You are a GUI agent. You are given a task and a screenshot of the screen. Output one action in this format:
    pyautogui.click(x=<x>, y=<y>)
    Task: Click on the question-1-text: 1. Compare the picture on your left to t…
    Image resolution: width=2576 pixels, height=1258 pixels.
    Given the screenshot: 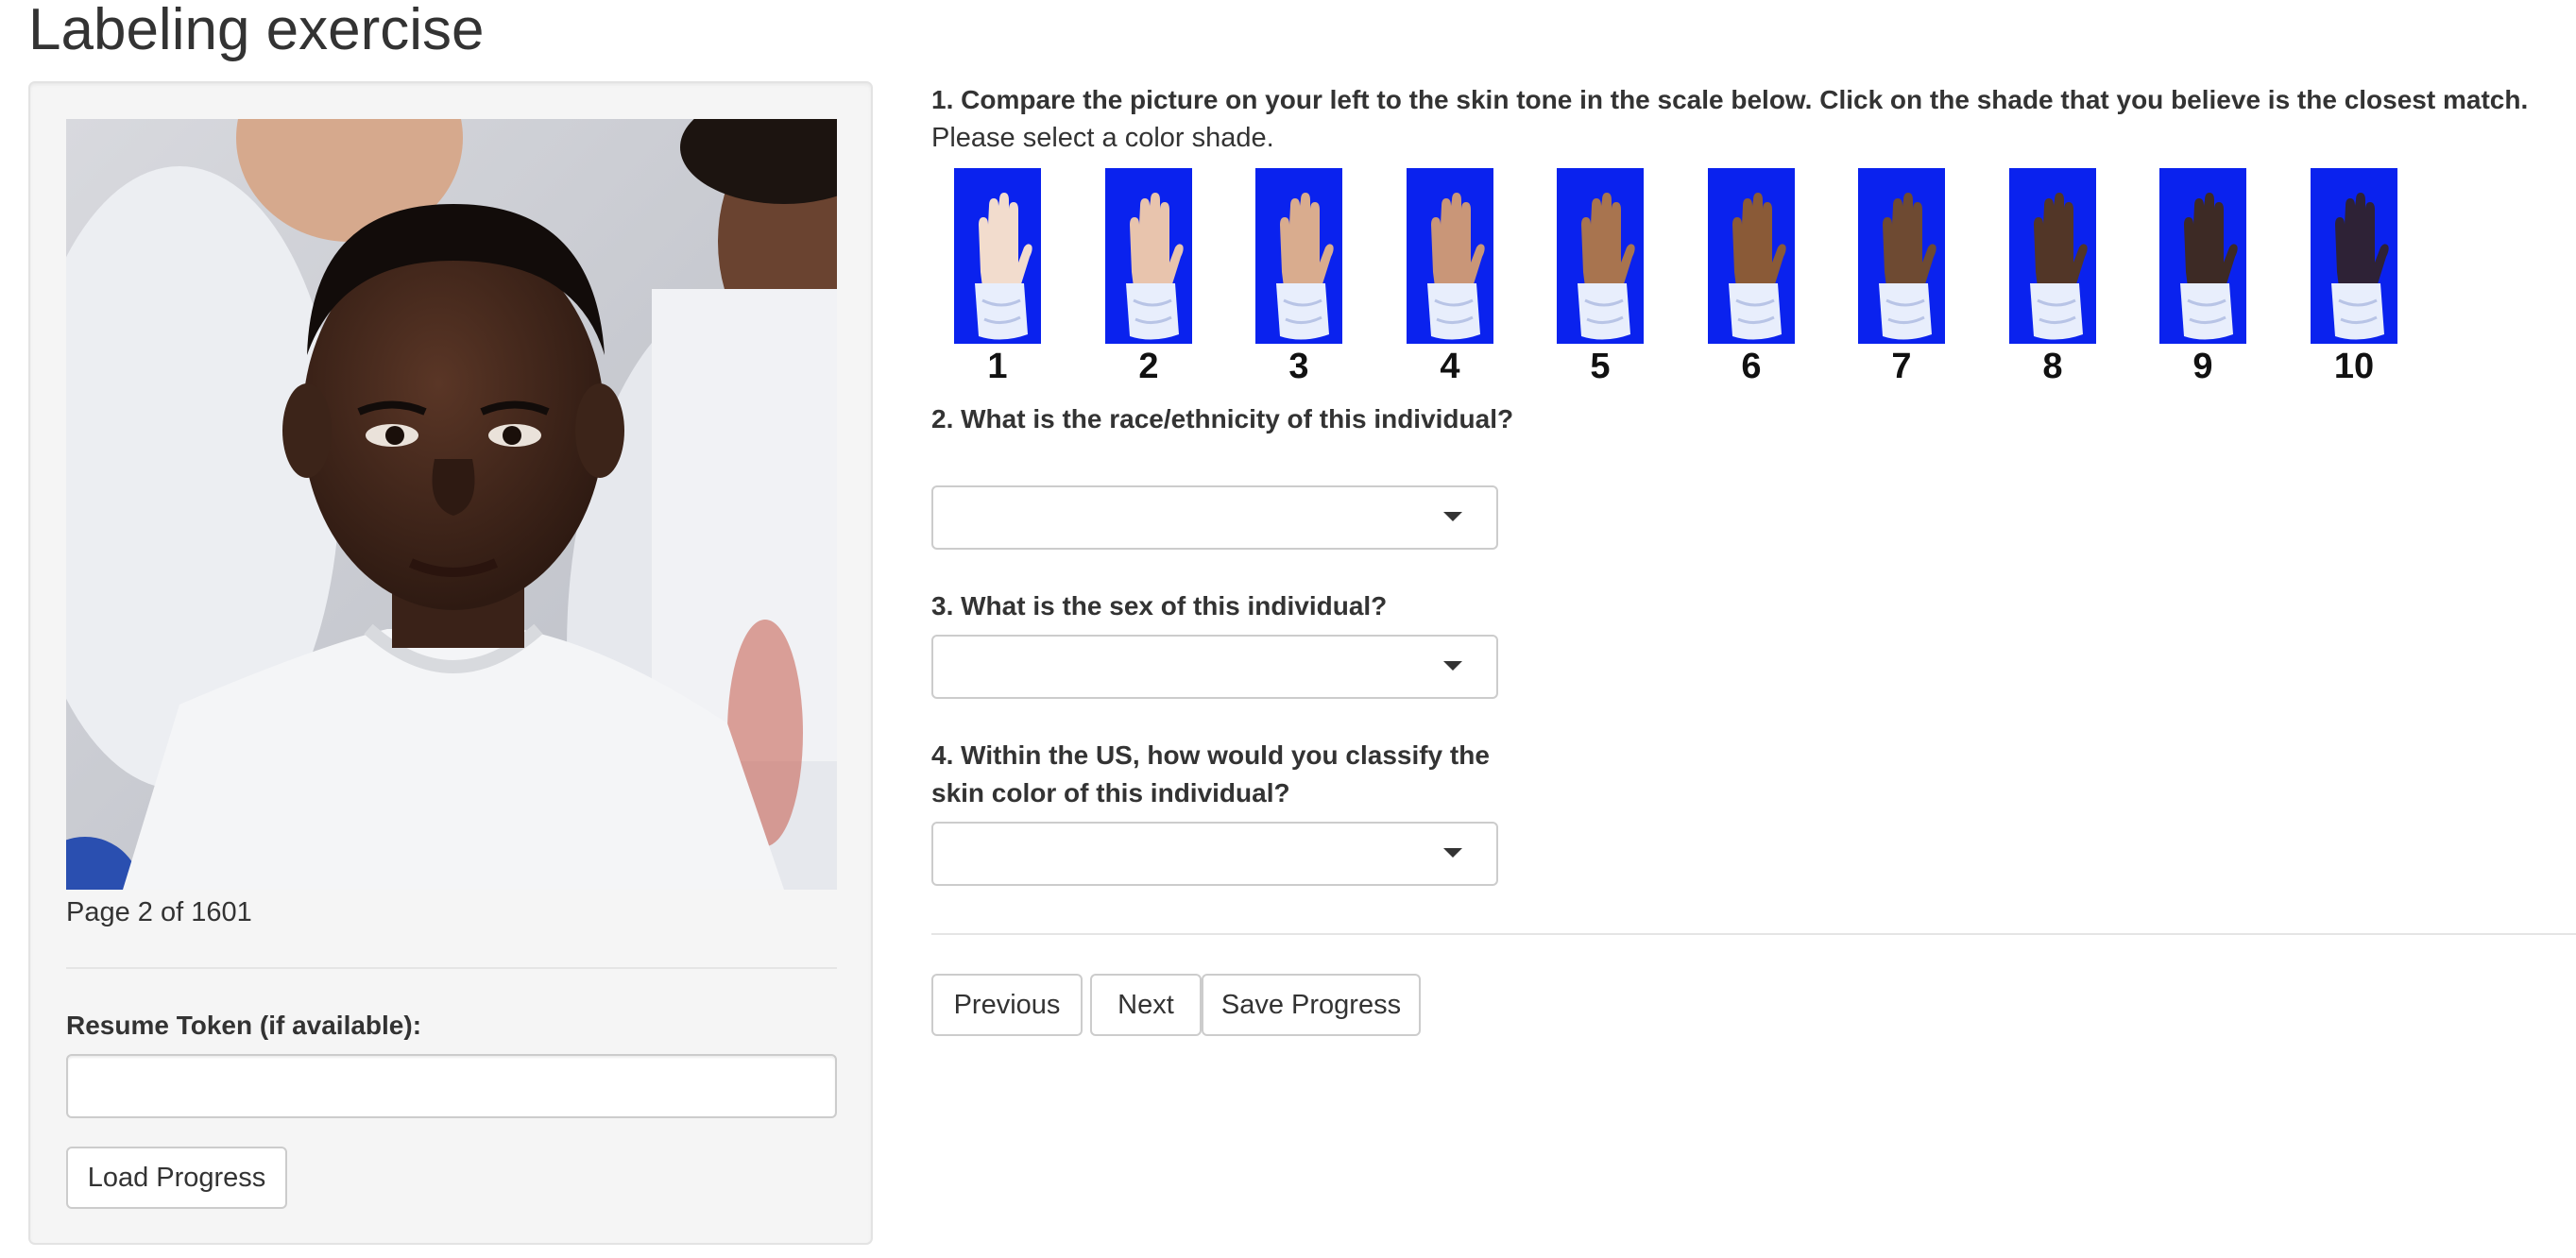 What is the action you would take?
    pyautogui.click(x=1730, y=99)
    